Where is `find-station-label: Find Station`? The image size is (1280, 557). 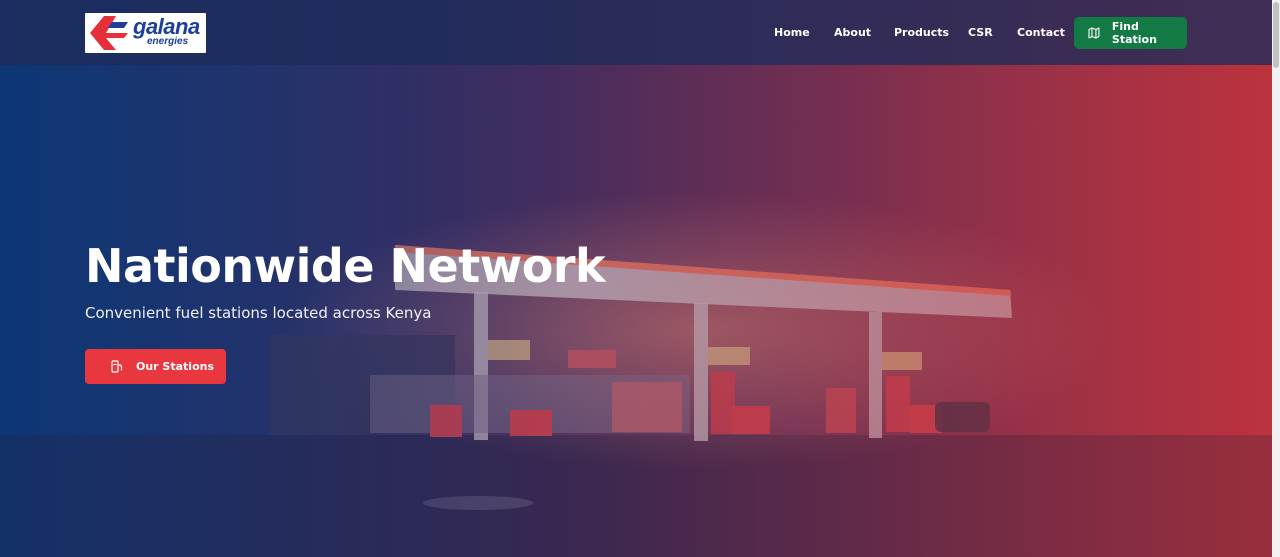
find-station-label: Find Station is located at coordinates (1134, 33).